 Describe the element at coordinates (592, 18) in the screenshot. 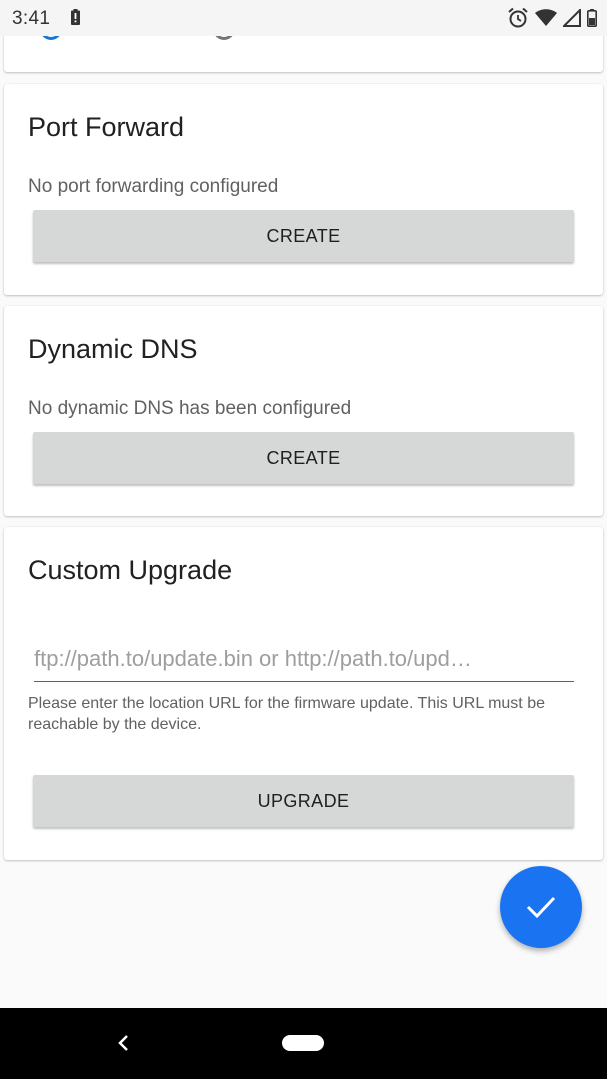

I see `battery-icon` at that location.